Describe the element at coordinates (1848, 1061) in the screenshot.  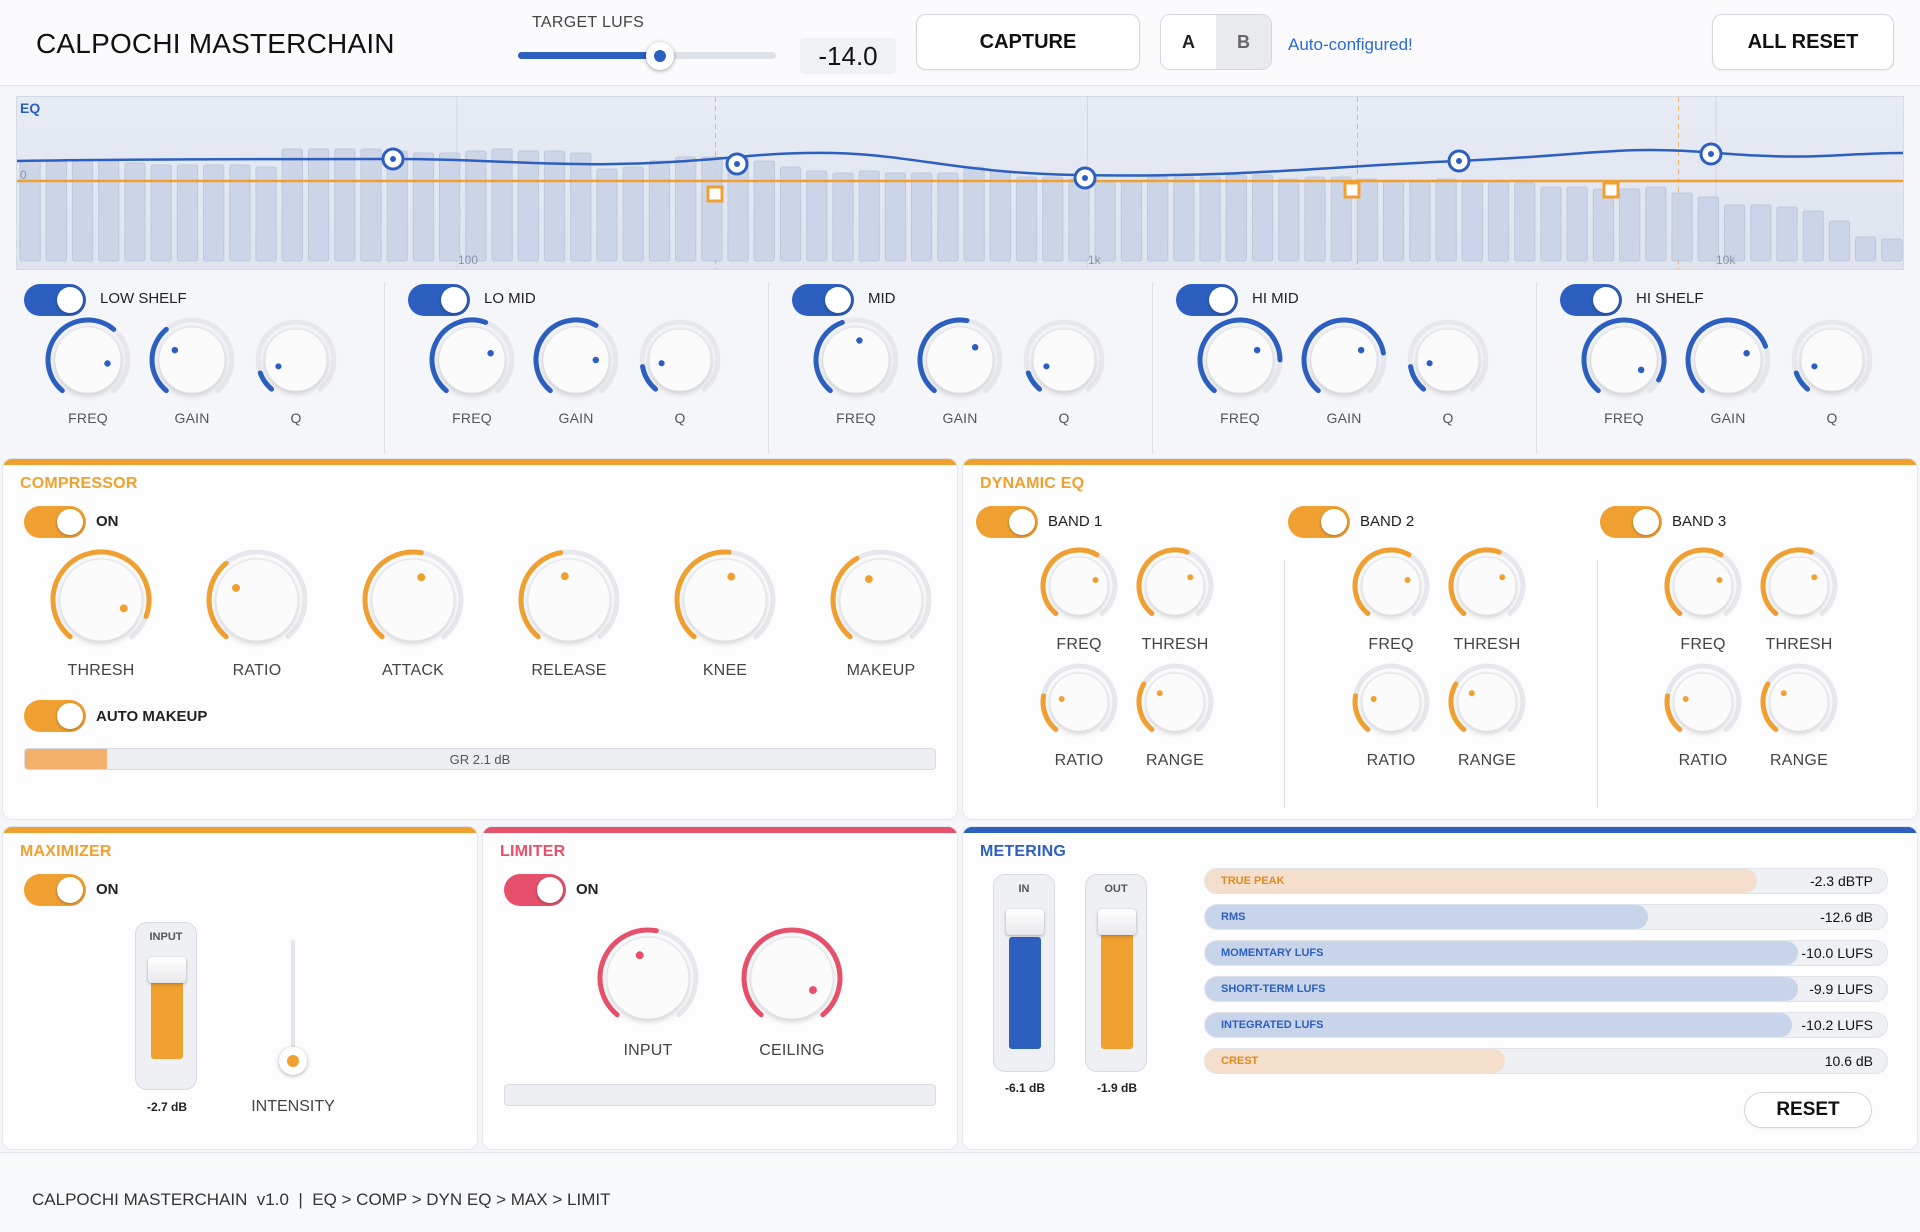
I see `meter-crest-value: 10.6 dB` at that location.